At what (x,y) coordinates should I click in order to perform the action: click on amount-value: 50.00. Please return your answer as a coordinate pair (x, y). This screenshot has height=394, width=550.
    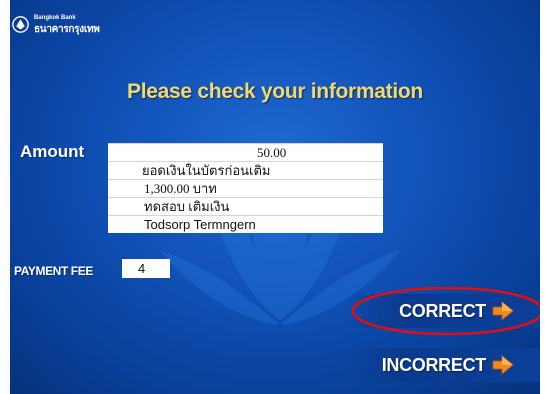
    Looking at the image, I should click on (272, 152).